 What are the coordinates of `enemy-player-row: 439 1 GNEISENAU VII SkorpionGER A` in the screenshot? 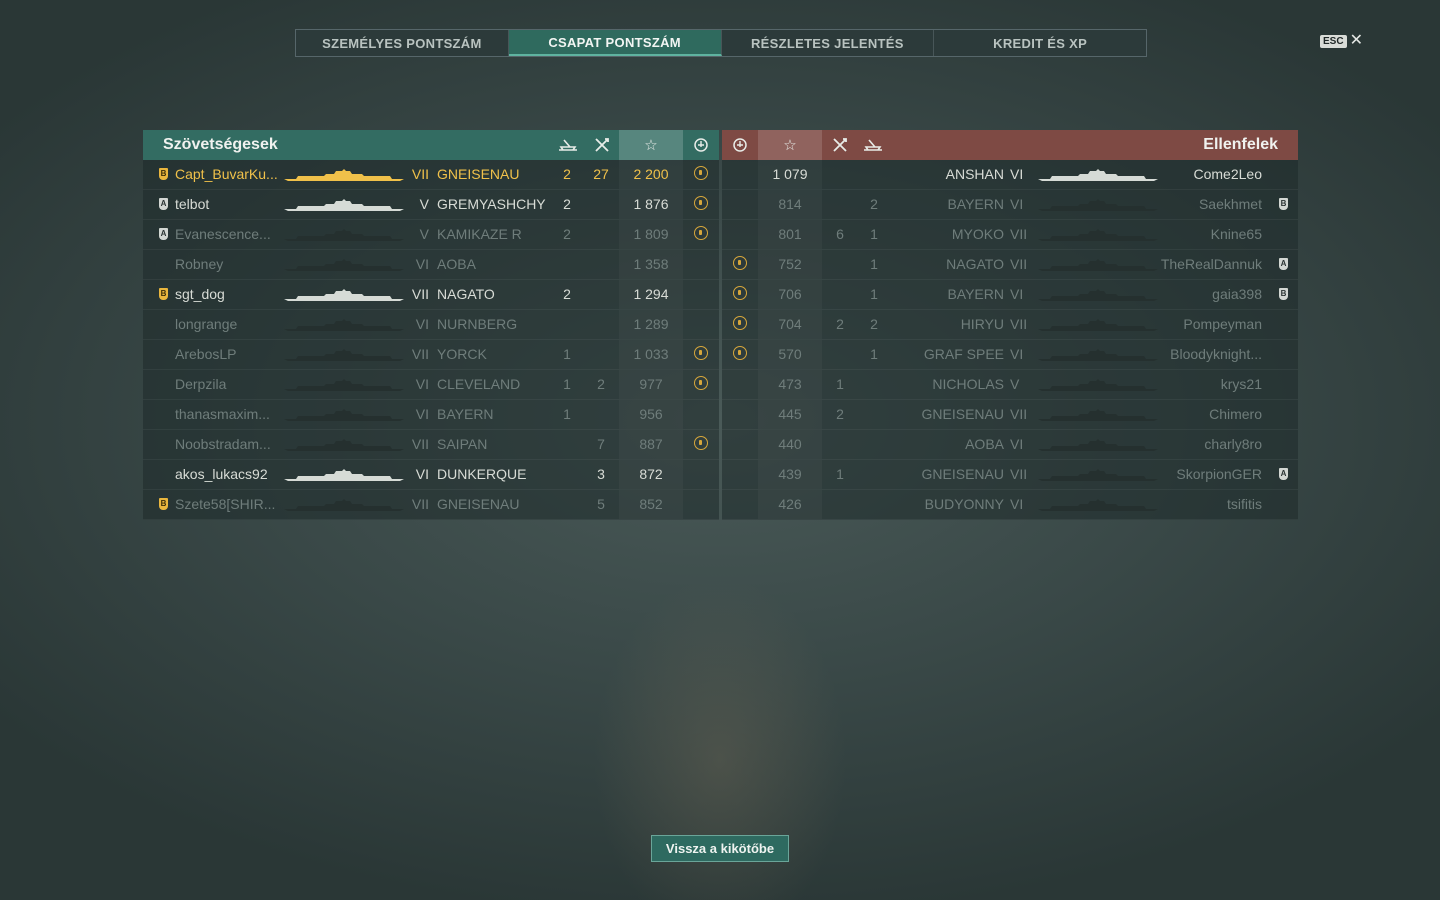 It's located at (1010, 475).